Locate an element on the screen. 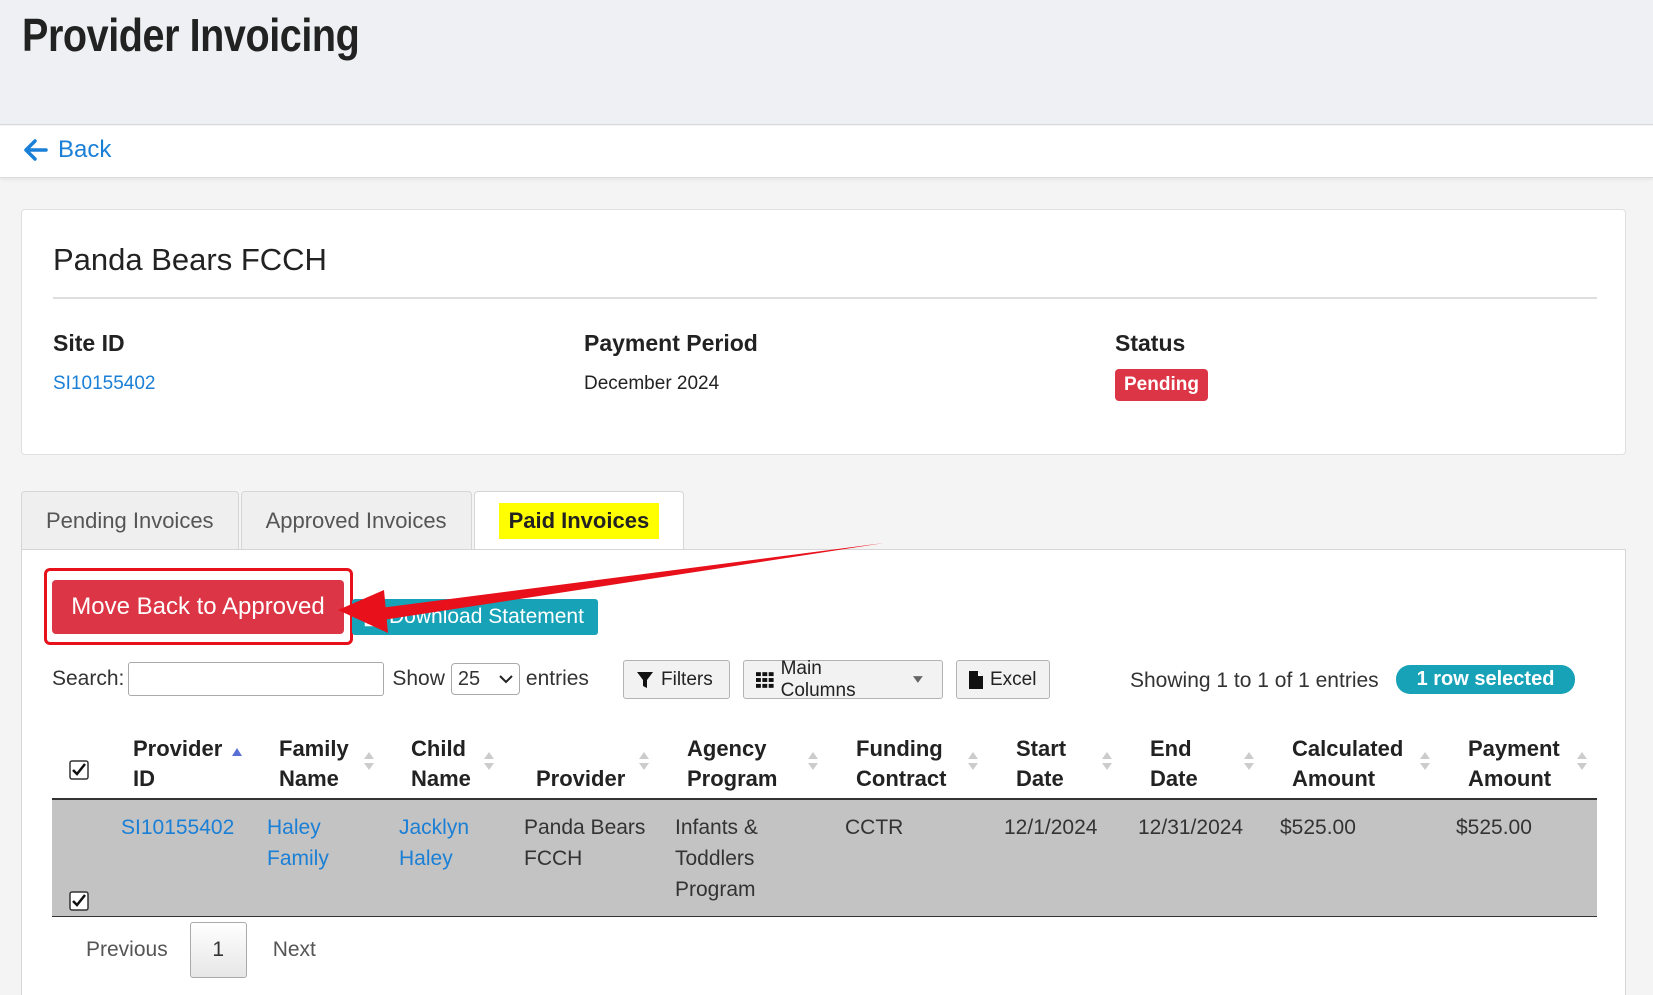  previous-page-button: Previous is located at coordinates (121, 950).